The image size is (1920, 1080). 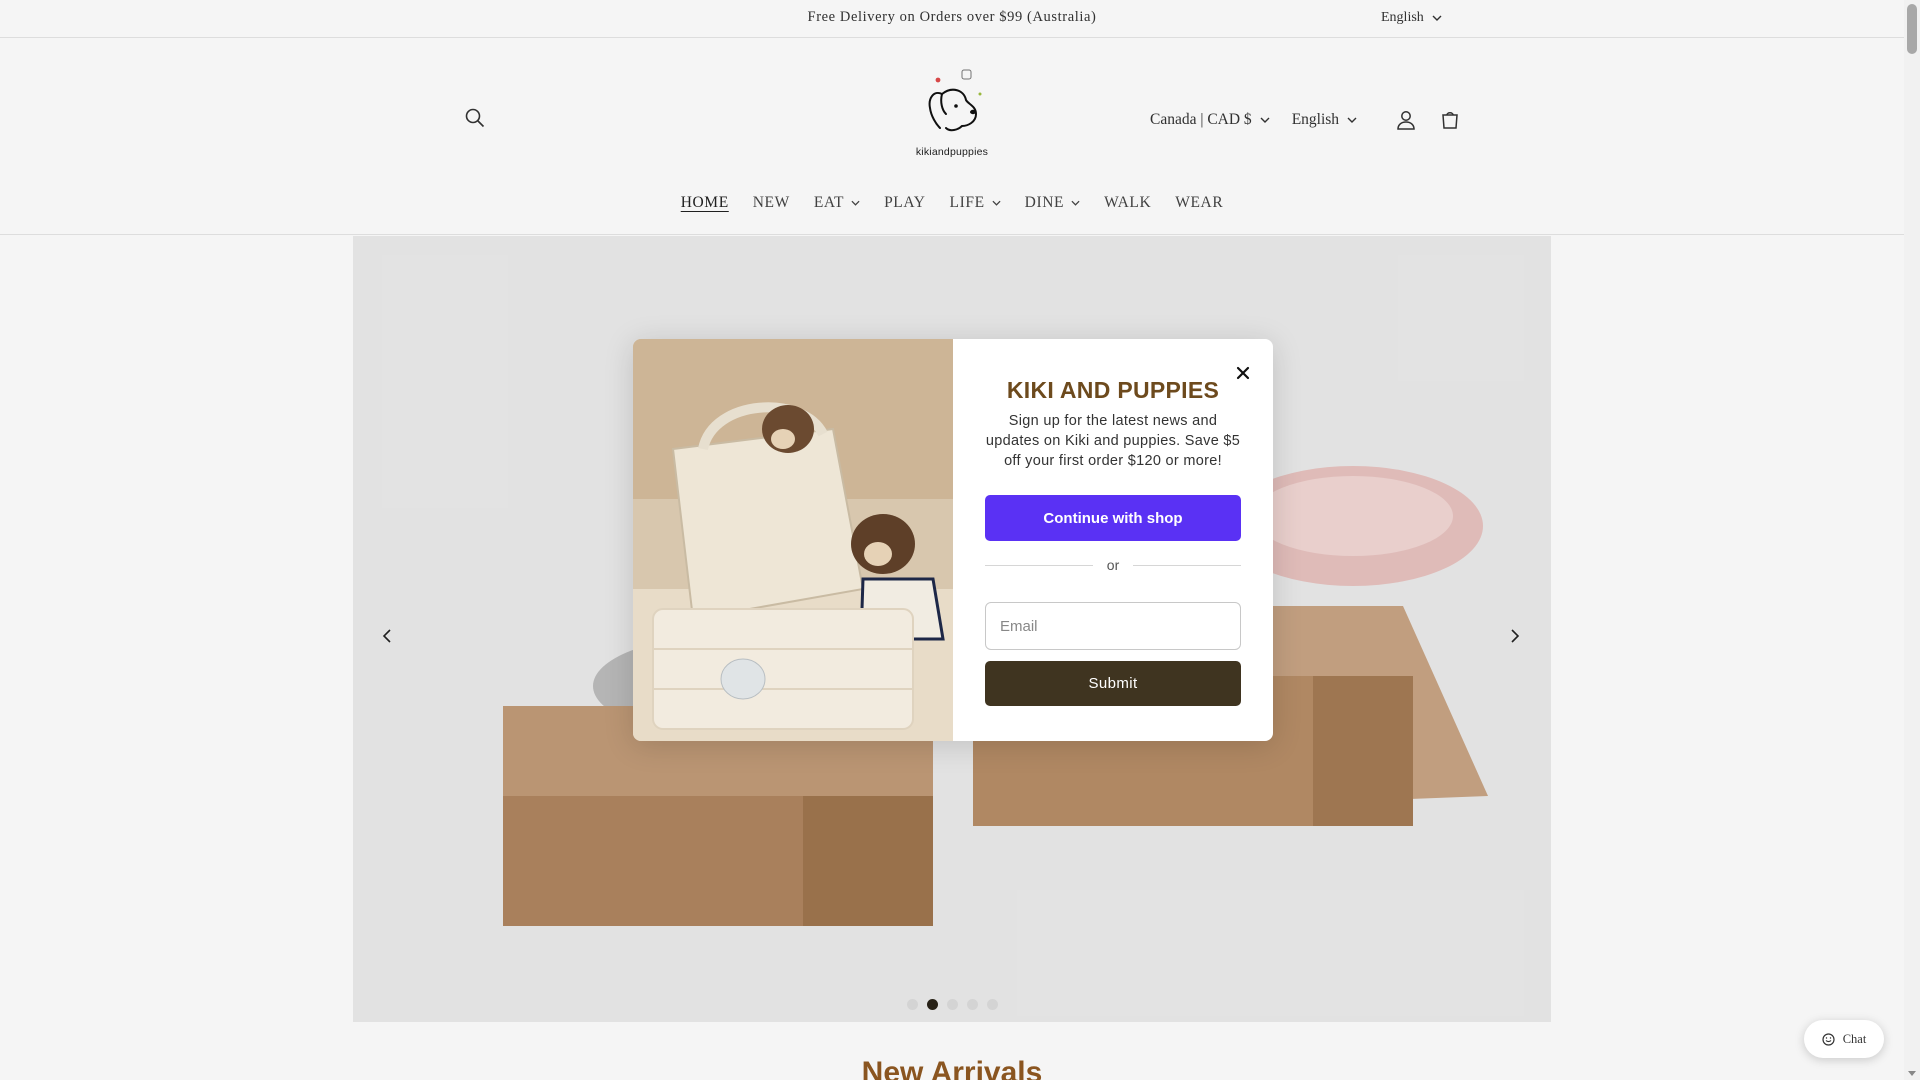 What do you see at coordinates (1113, 390) in the screenshot?
I see `modal-title: KIKI AND PUPPIES` at bounding box center [1113, 390].